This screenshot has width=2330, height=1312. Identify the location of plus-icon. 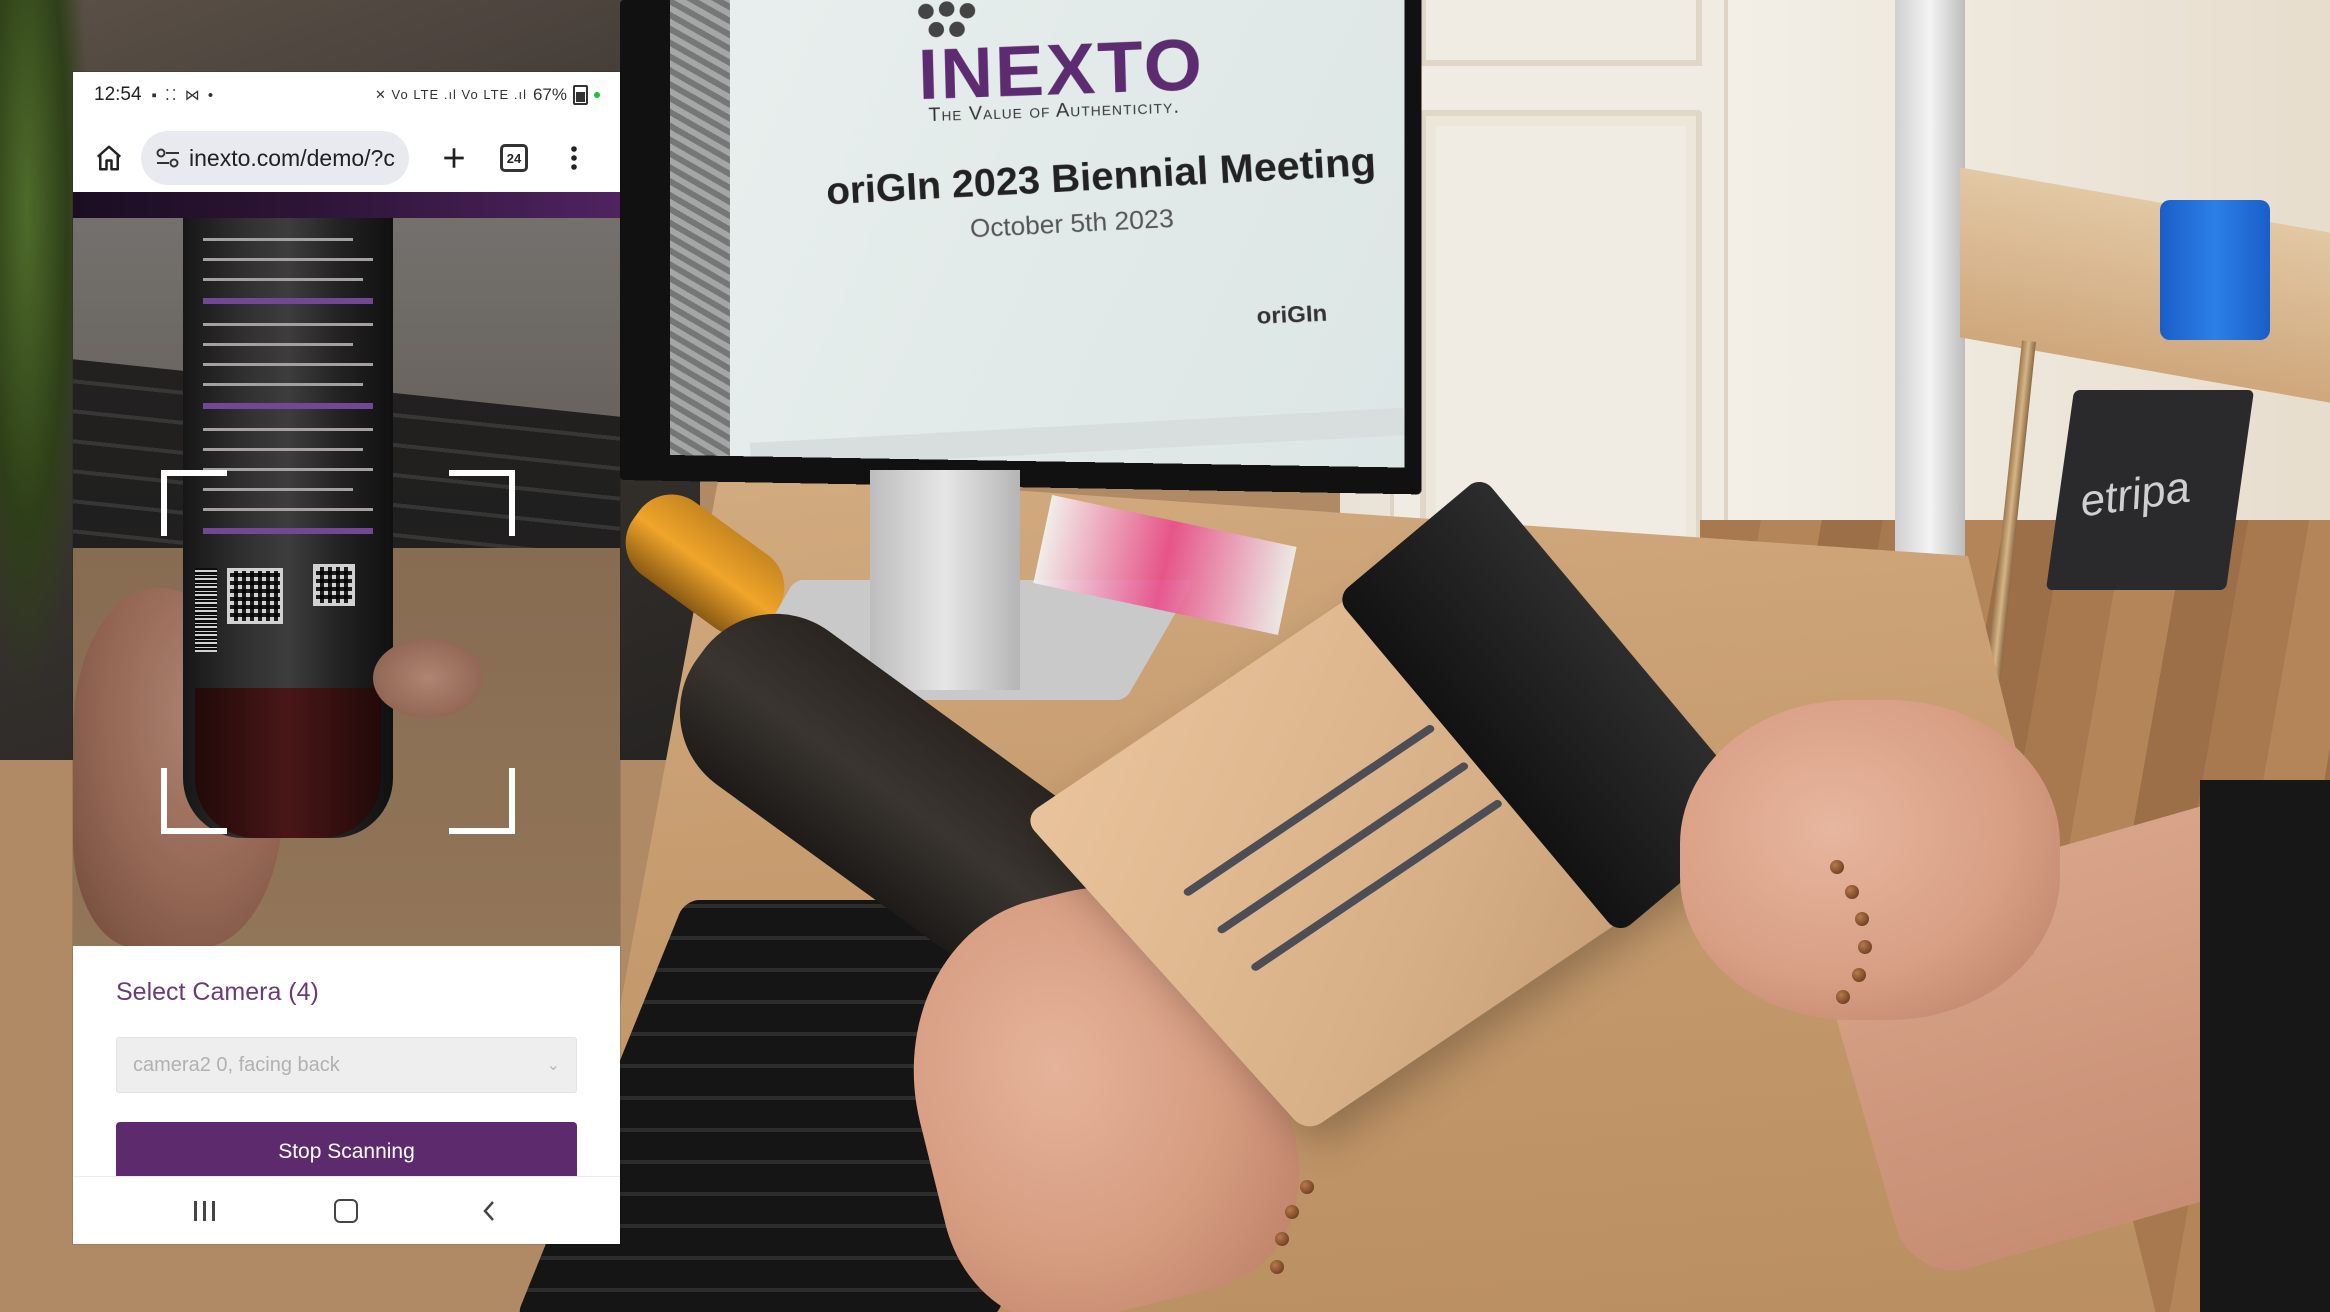
(454, 158).